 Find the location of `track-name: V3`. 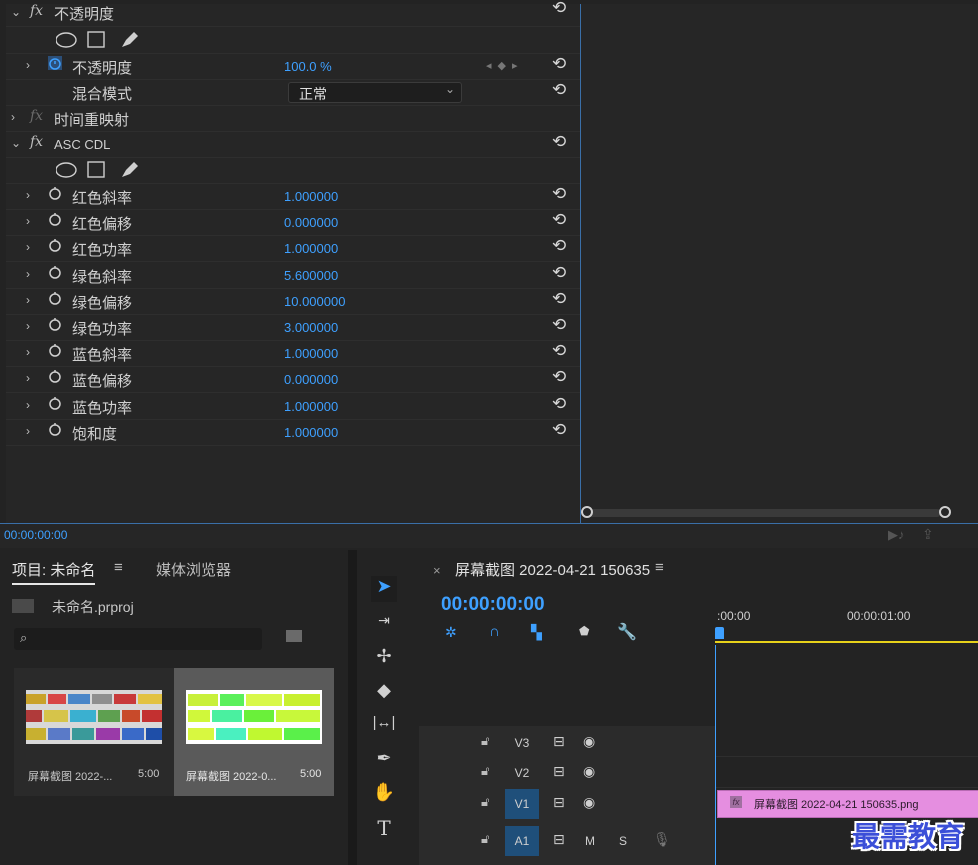

track-name: V3 is located at coordinates (522, 743).